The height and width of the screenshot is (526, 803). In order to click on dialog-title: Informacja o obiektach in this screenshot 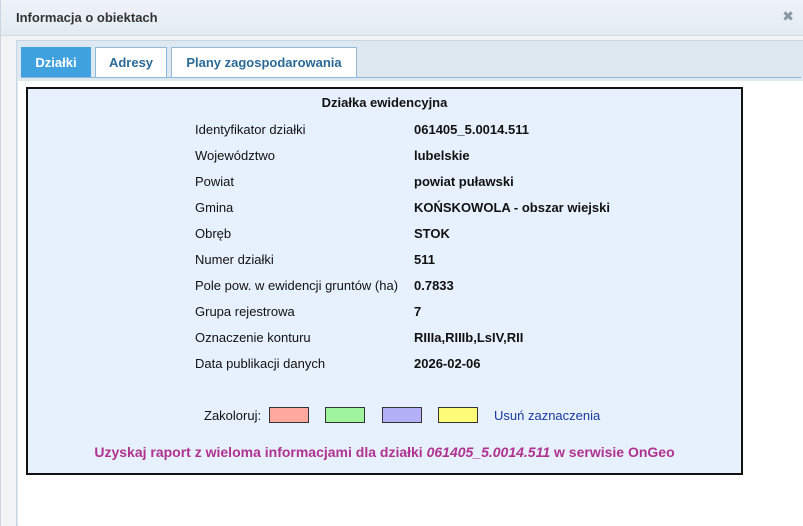, I will do `click(87, 17)`.